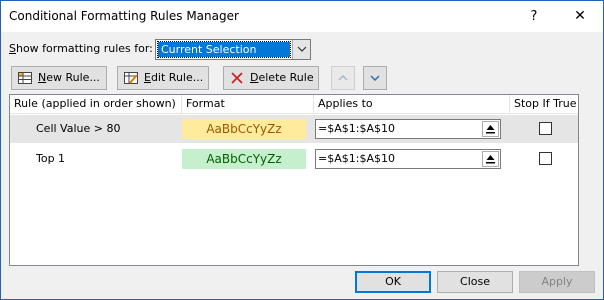 This screenshot has width=604, height=300. What do you see at coordinates (557, 282) in the screenshot?
I see `apply-button: Apply` at bounding box center [557, 282].